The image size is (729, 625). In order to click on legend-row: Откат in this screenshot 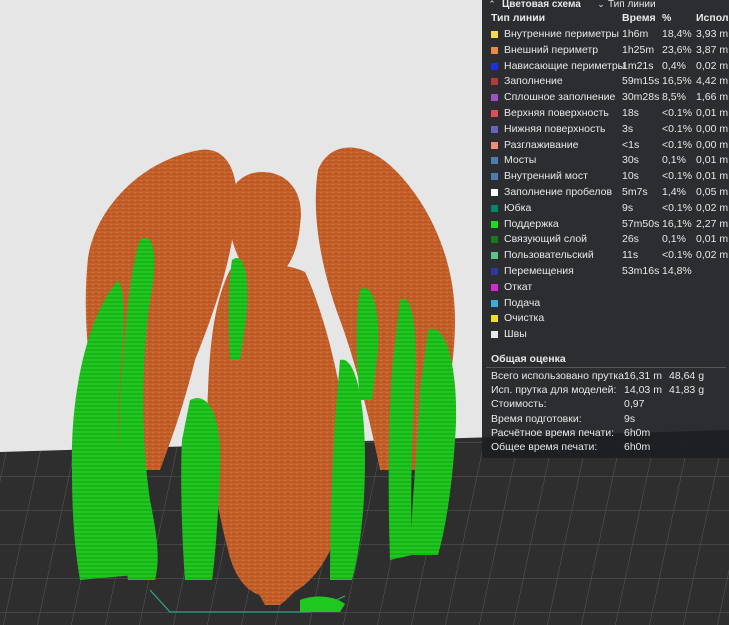, I will do `click(605, 288)`.